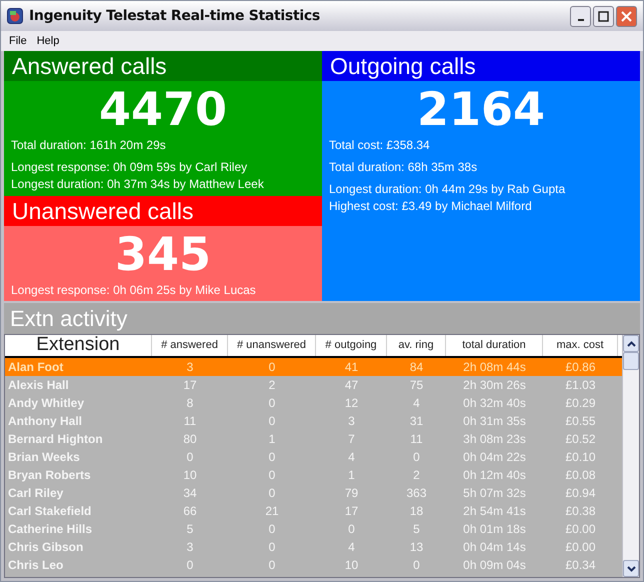 Image resolution: width=644 pixels, height=582 pixels. What do you see at coordinates (481, 109) in the screenshot?
I see `call-count: 2164` at bounding box center [481, 109].